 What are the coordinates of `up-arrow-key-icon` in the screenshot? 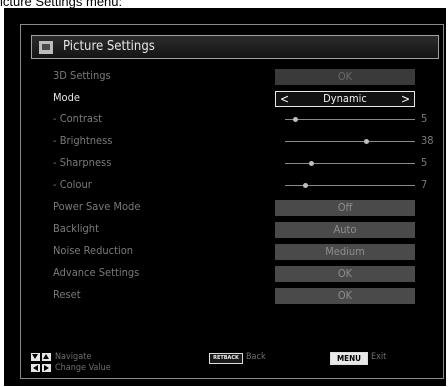 It's located at (46, 357).